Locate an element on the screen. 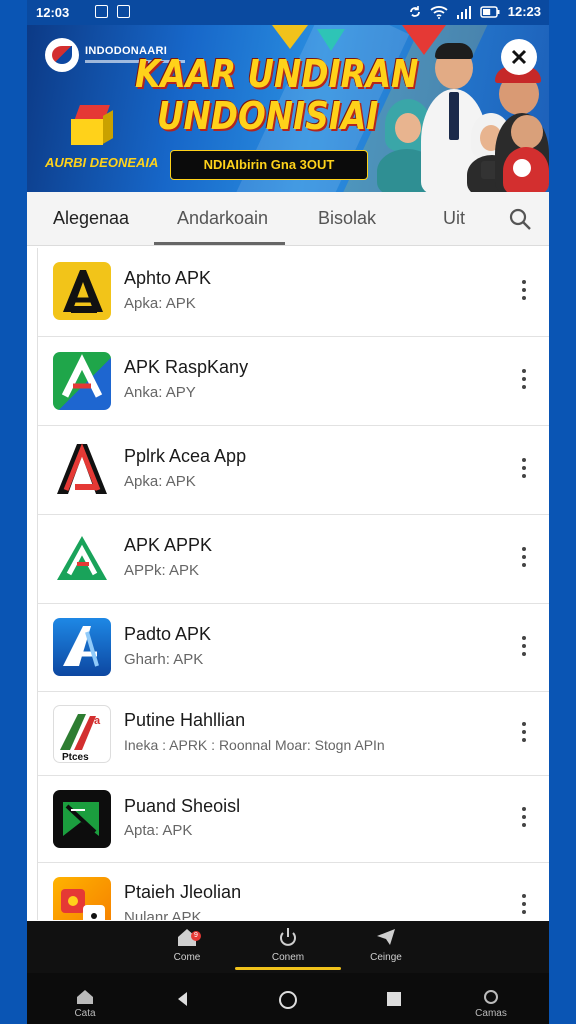  app-title: Padto APK is located at coordinates (168, 634).